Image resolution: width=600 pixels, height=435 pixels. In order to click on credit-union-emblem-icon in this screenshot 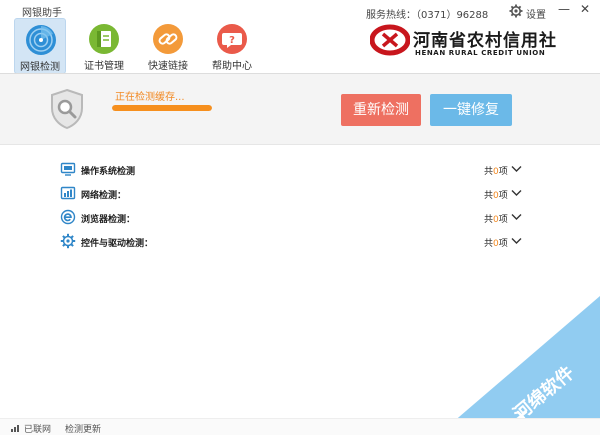, I will do `click(390, 40)`.